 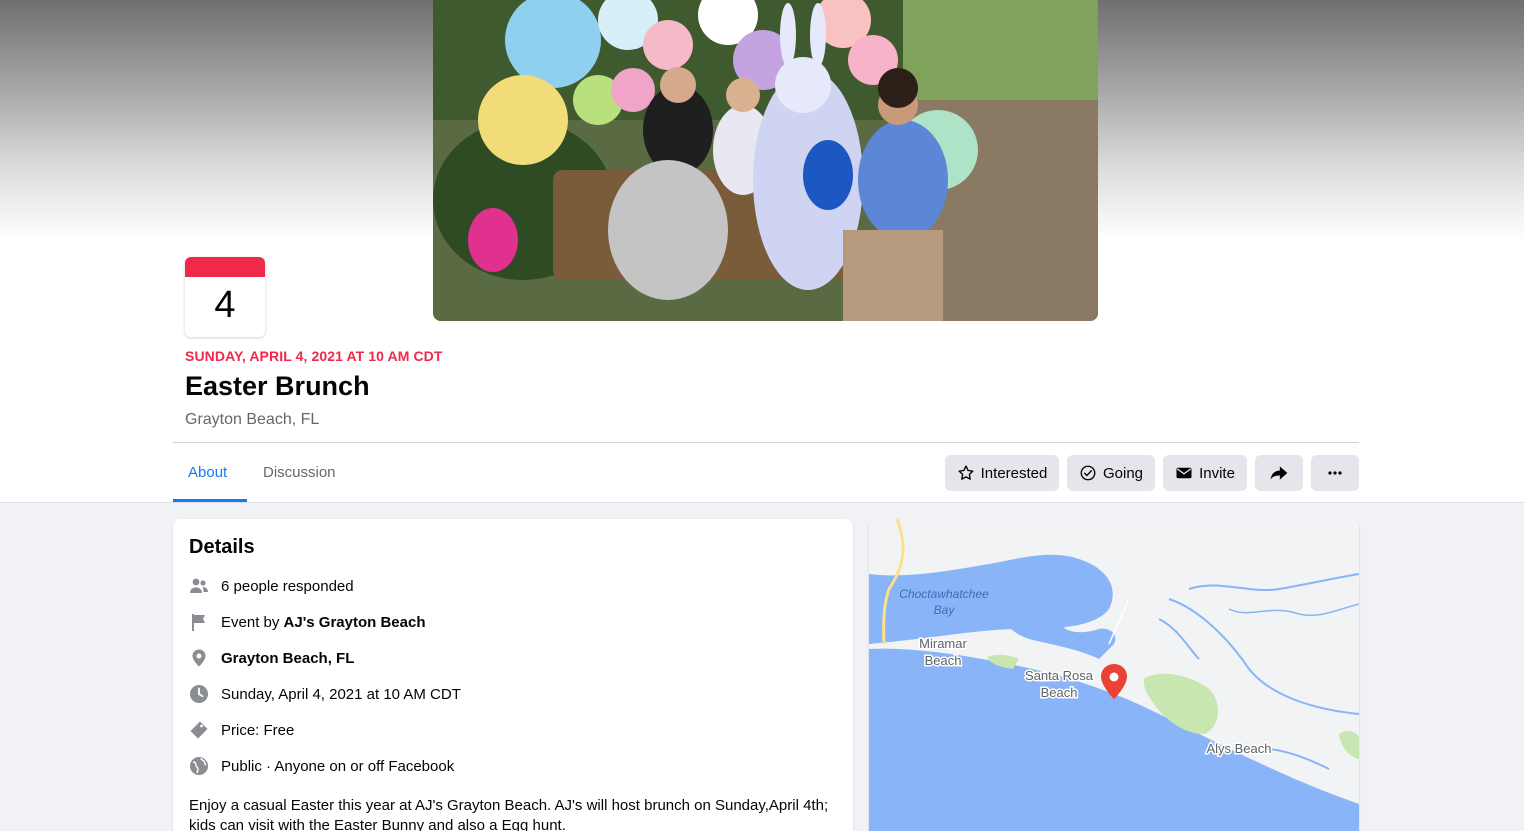 I want to click on interested-button: Interested, so click(x=1002, y=473).